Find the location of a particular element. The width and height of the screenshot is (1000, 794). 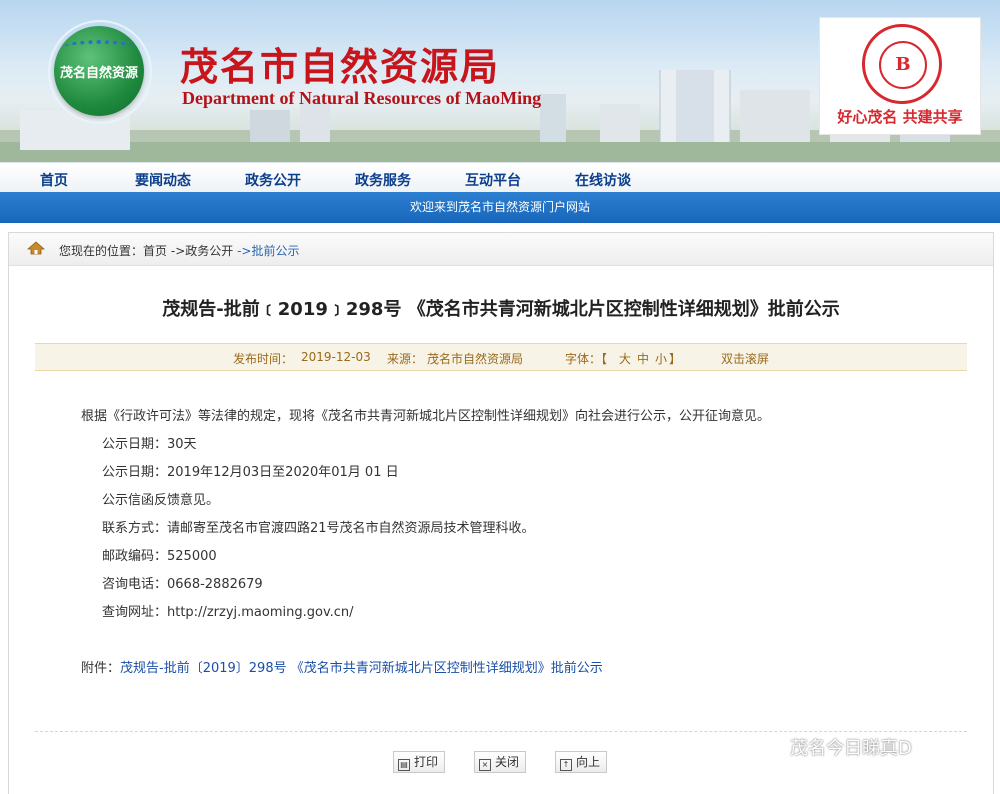

site-title: 茂名市自然资源局 is located at coordinates (340, 66).